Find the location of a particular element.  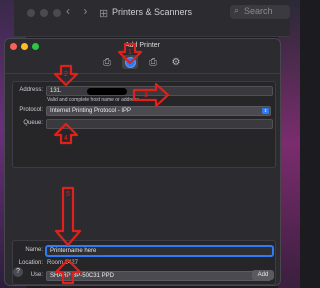

windows-printer-tab: ⎙ is located at coordinates (153, 62).